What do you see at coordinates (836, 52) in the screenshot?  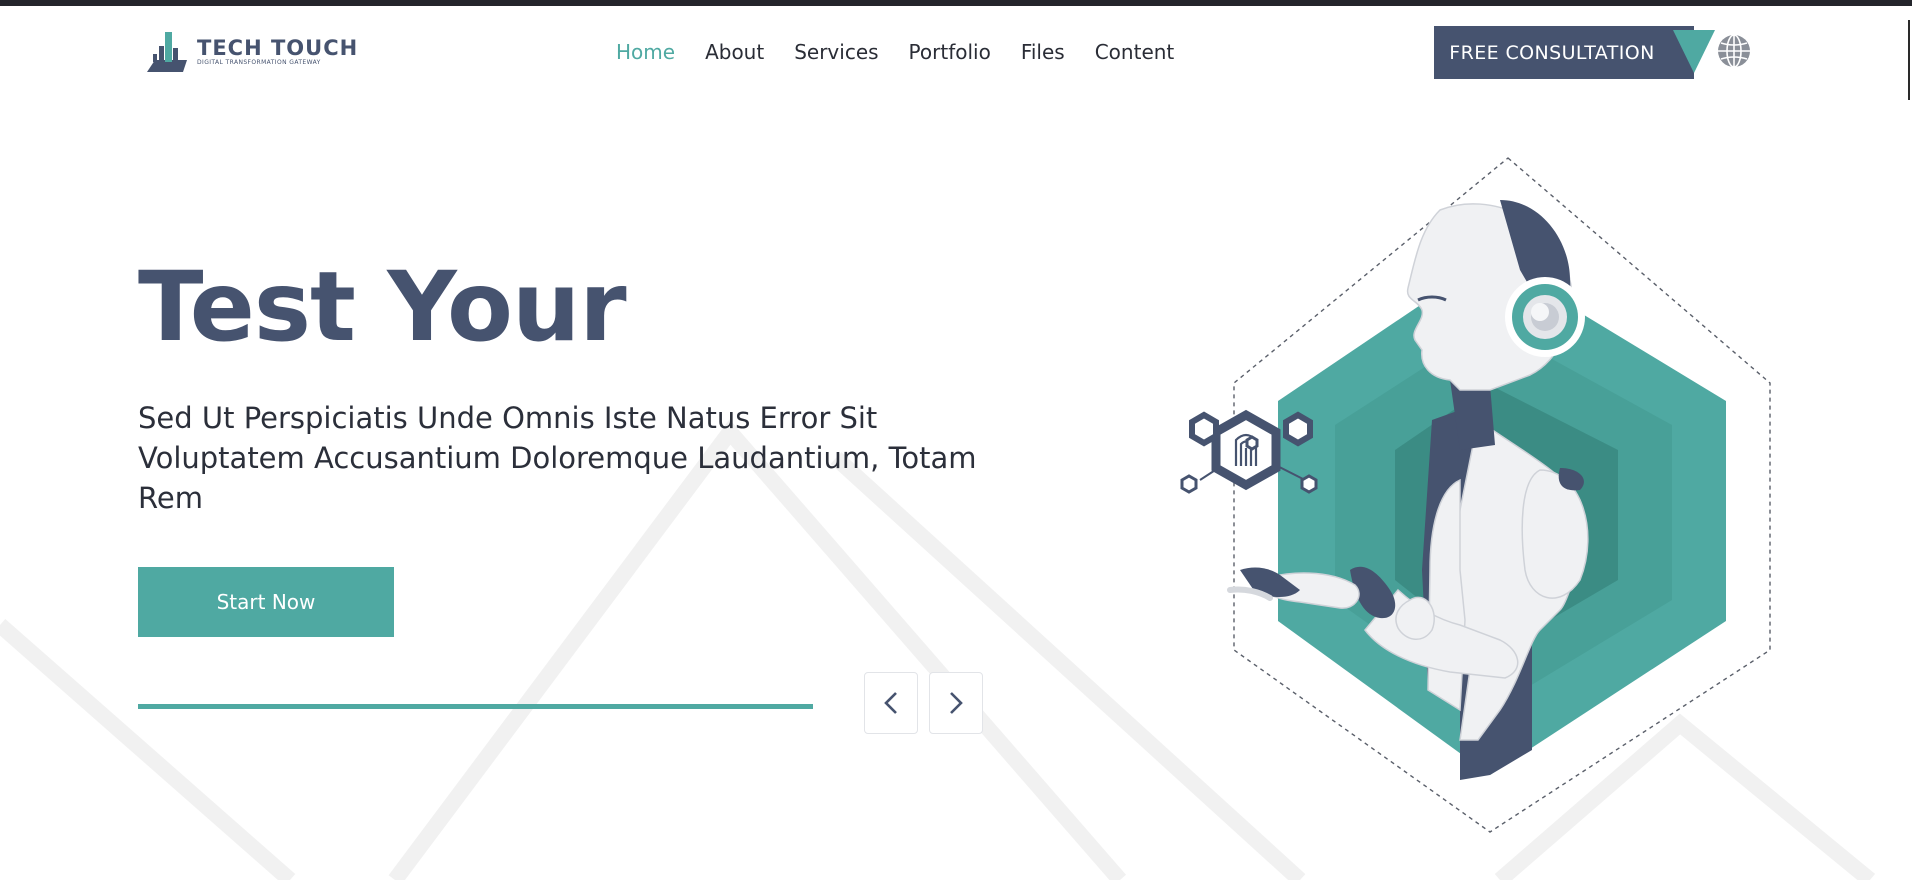 I see `nav-item-services: Services` at bounding box center [836, 52].